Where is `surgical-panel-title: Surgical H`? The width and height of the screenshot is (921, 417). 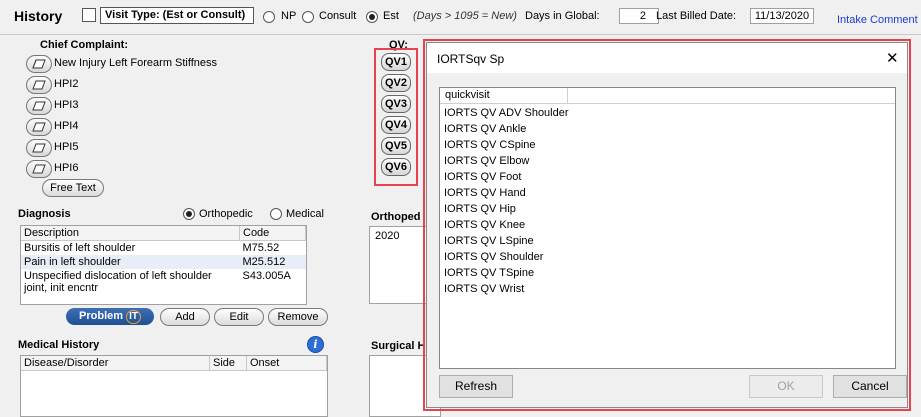 surgical-panel-title: Surgical H is located at coordinates (398, 346).